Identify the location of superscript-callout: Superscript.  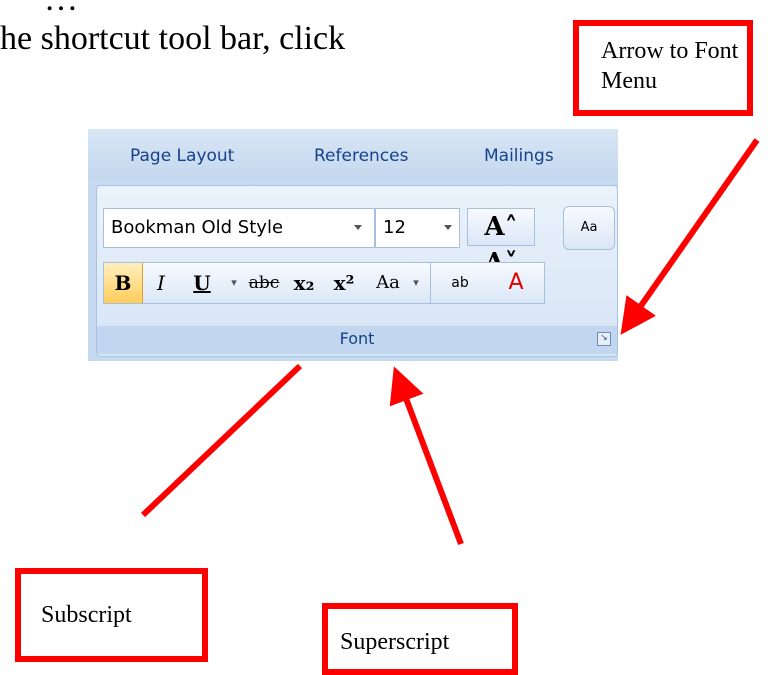
(420, 639).